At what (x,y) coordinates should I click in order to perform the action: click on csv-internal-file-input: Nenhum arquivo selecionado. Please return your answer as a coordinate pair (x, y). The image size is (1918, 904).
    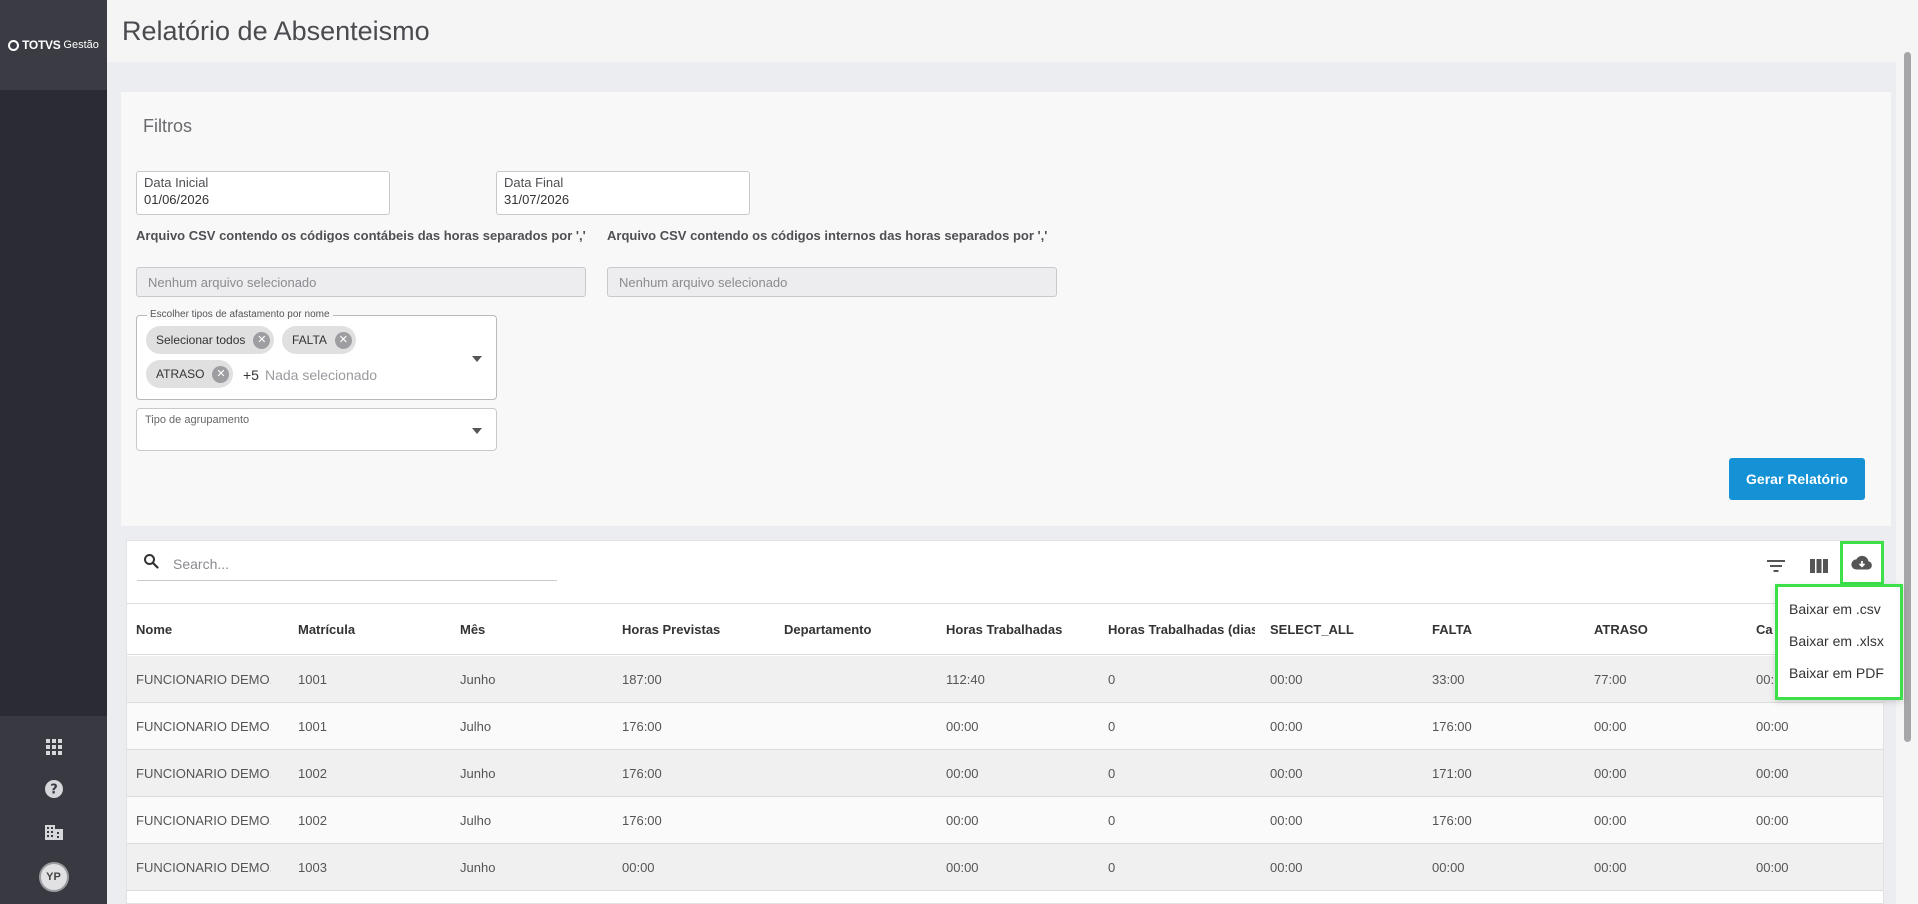
    Looking at the image, I should click on (832, 282).